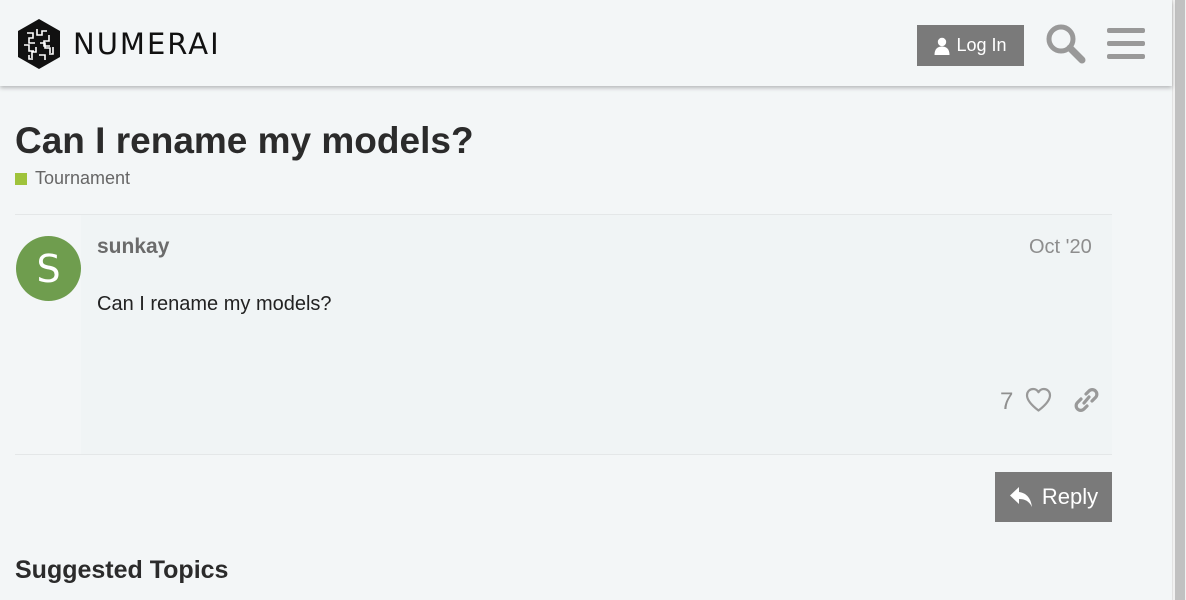 The width and height of the screenshot is (1186, 600). I want to click on avatar-letter: S, so click(48, 268).